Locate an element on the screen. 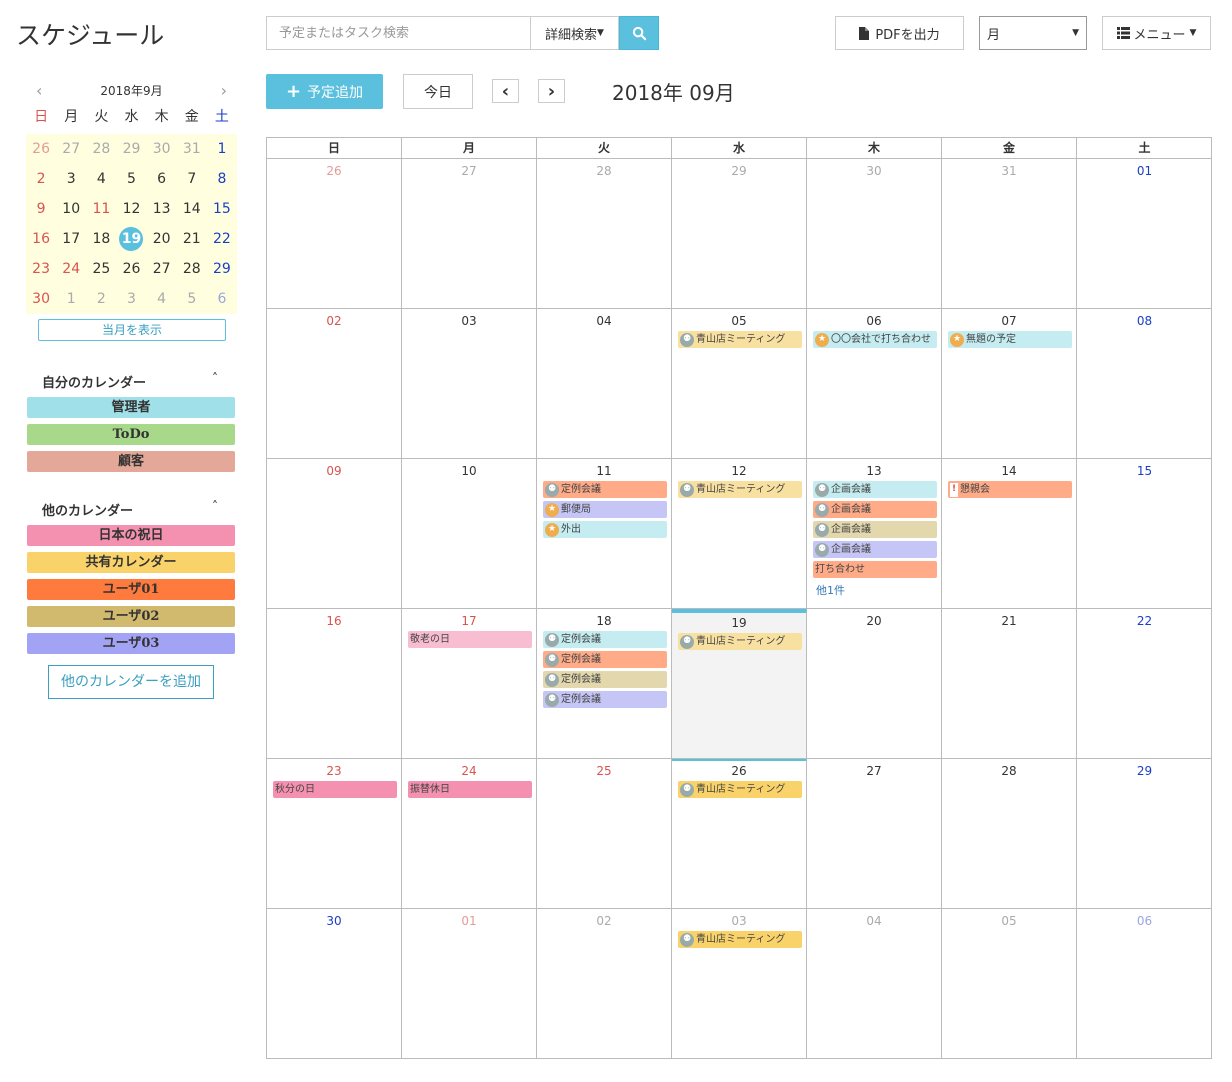  calendar-chip: ToDo is located at coordinates (131, 434).